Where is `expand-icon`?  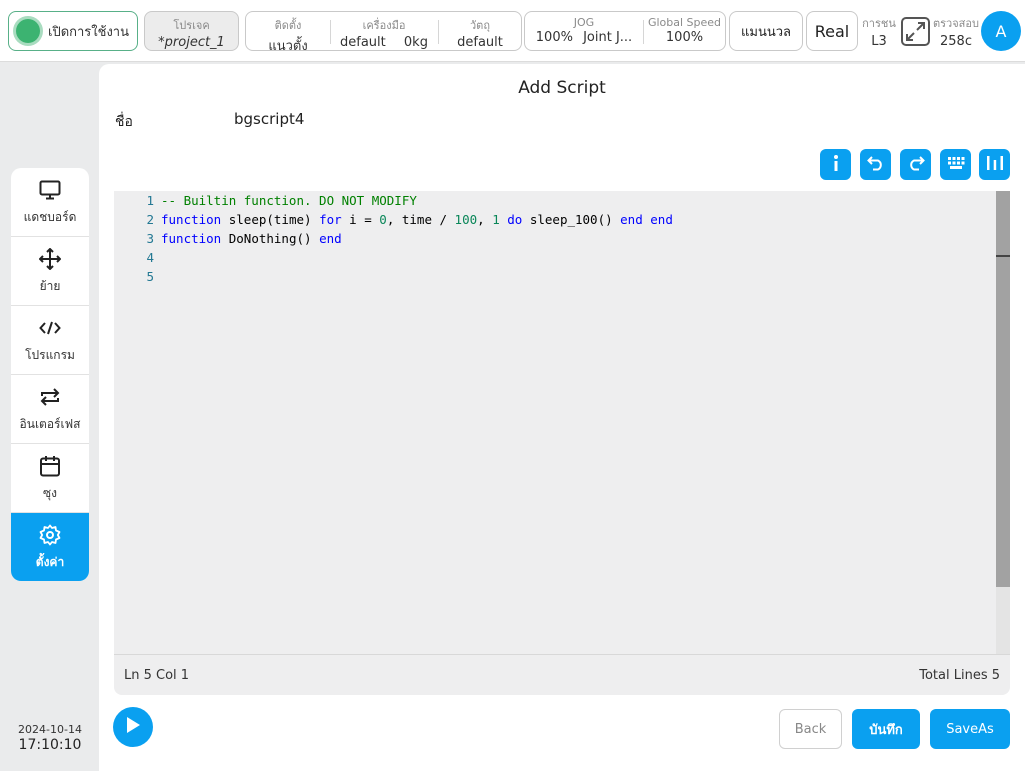 expand-icon is located at coordinates (915, 31).